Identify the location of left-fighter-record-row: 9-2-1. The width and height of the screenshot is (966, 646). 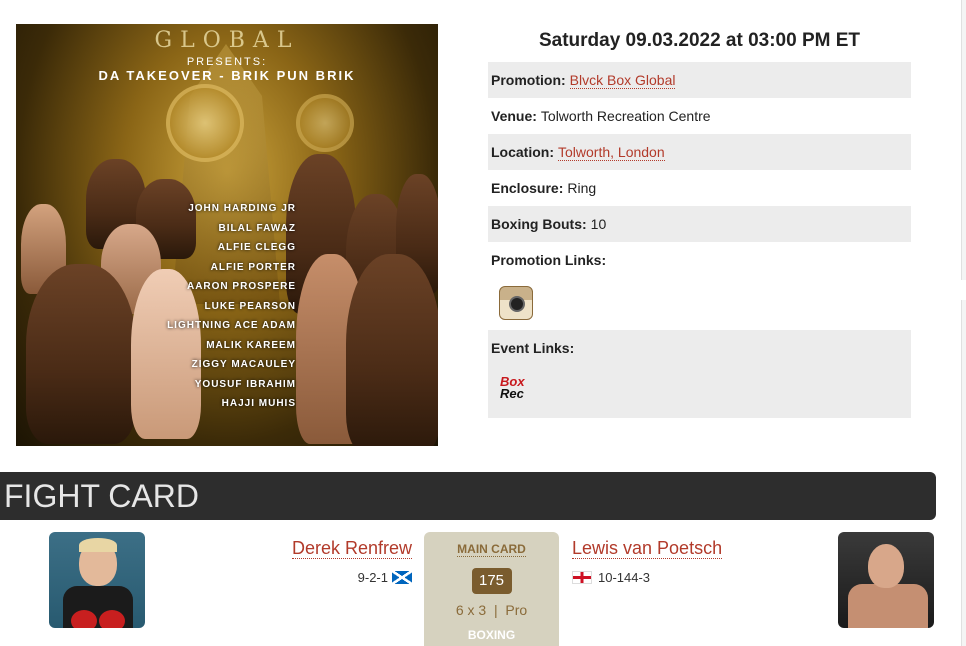
(356, 577).